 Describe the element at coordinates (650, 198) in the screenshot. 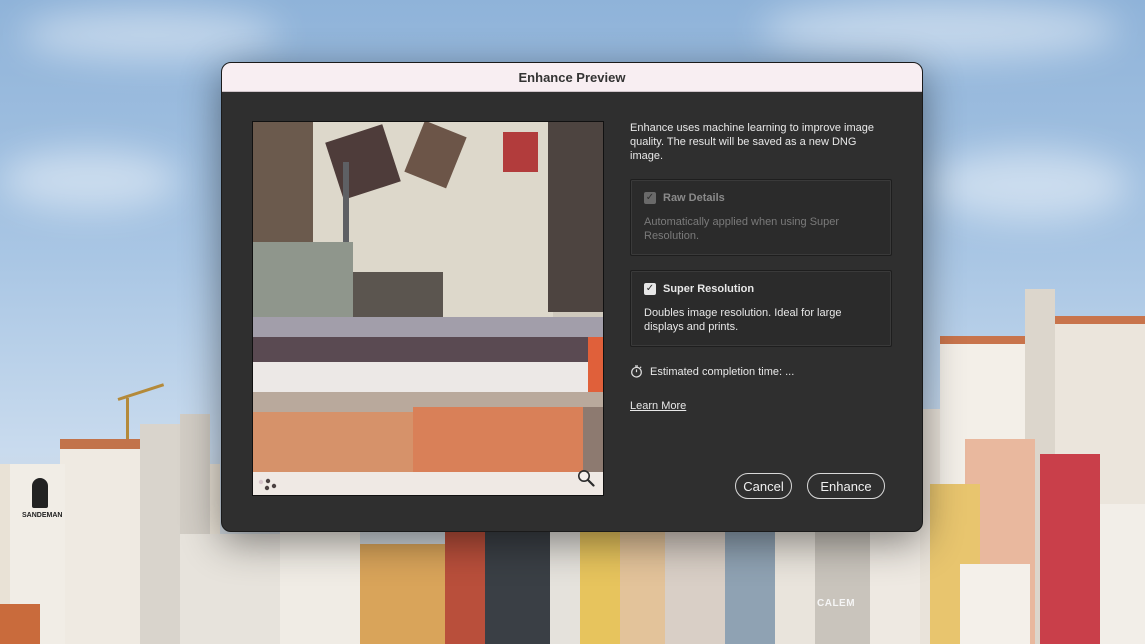

I see `raw-details-checkbox: ✓` at that location.